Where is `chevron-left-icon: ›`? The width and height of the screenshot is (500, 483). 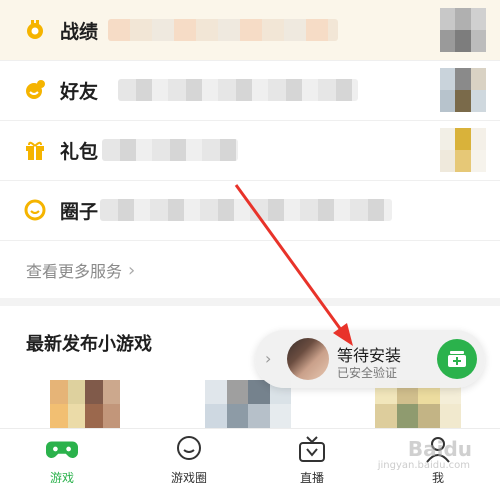 chevron-left-icon: › is located at coordinates (268, 358).